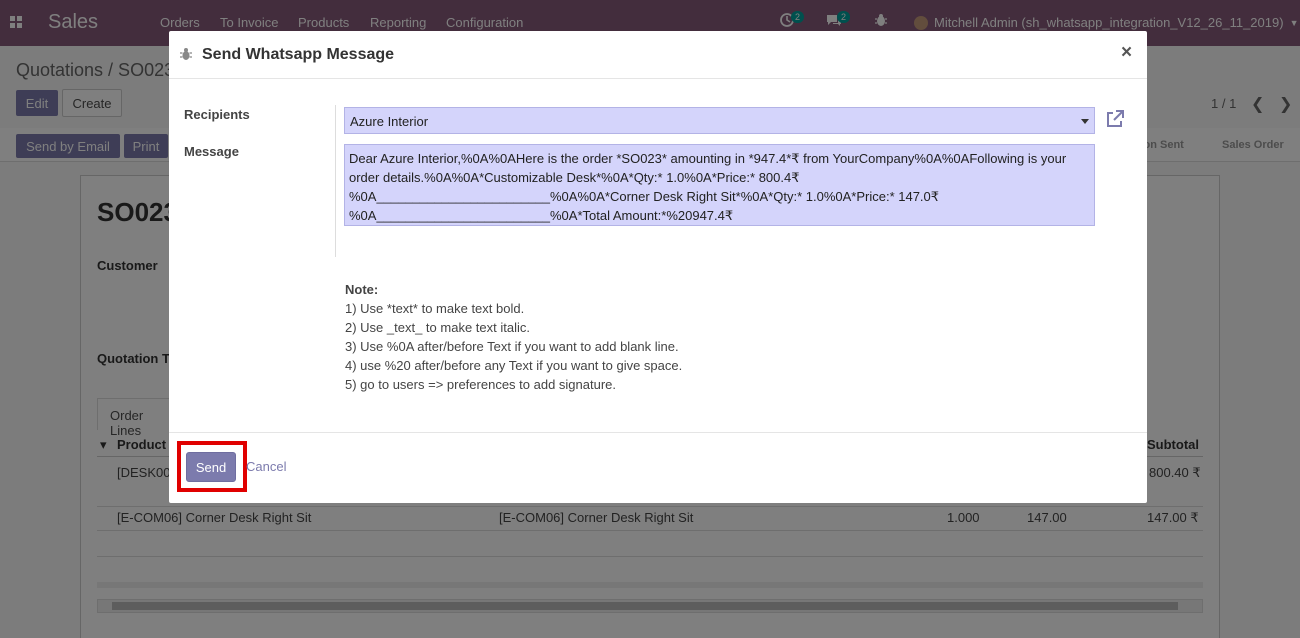  I want to click on cancel-link: Cancel, so click(266, 466).